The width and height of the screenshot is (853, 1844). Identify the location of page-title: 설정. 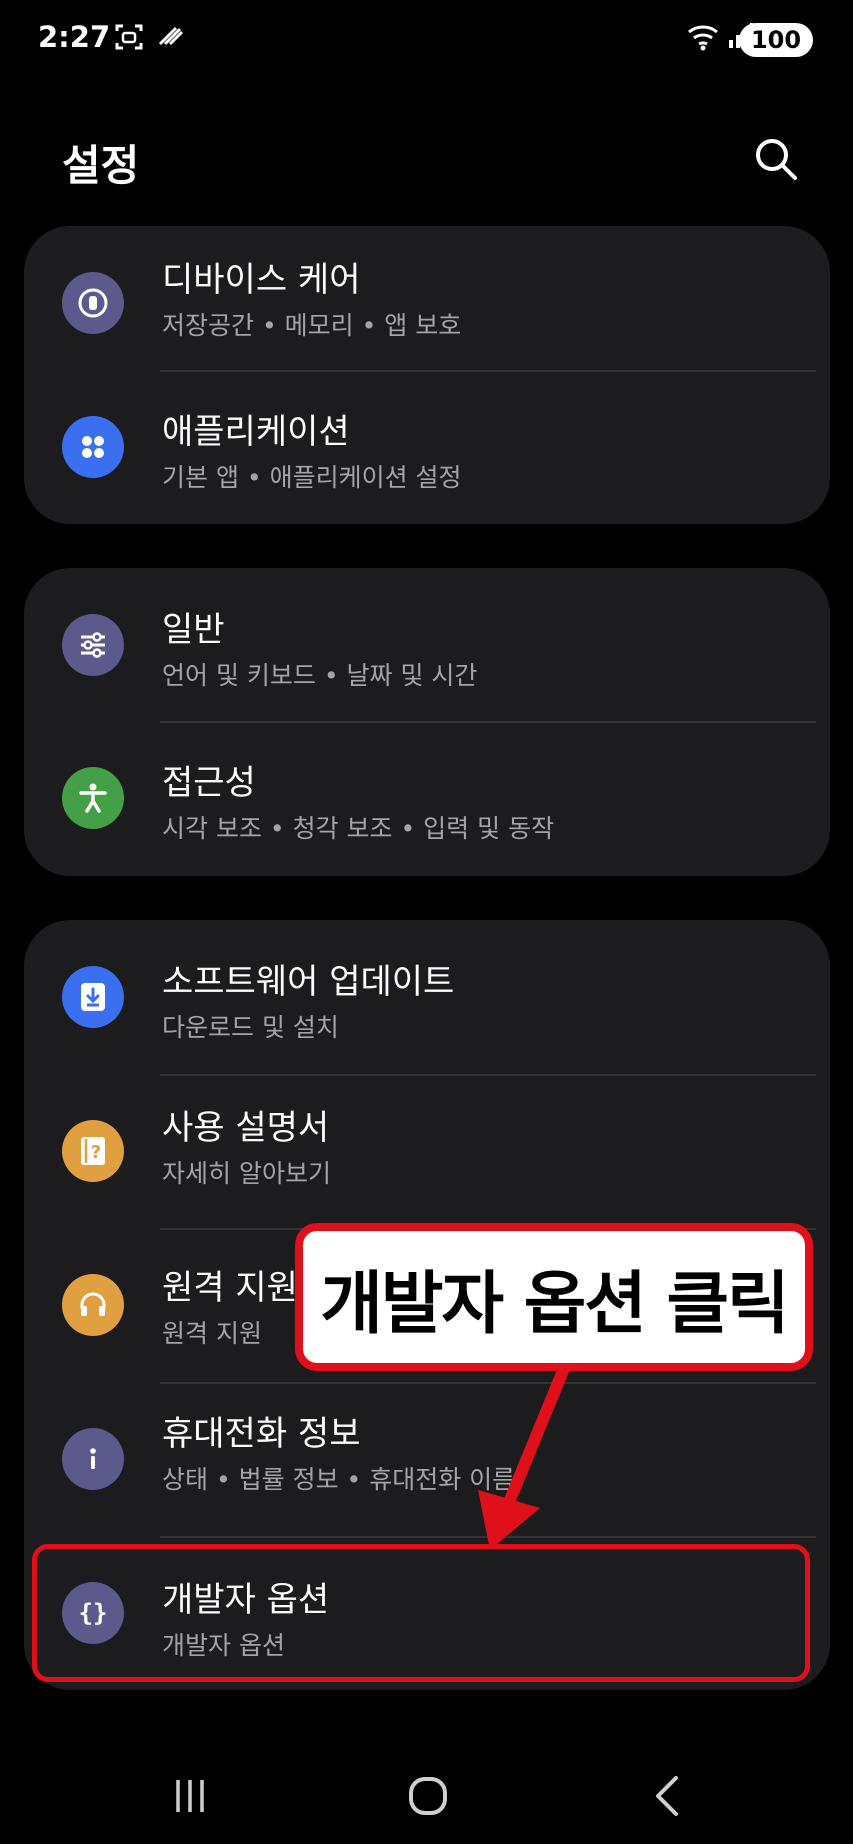
(101, 165).